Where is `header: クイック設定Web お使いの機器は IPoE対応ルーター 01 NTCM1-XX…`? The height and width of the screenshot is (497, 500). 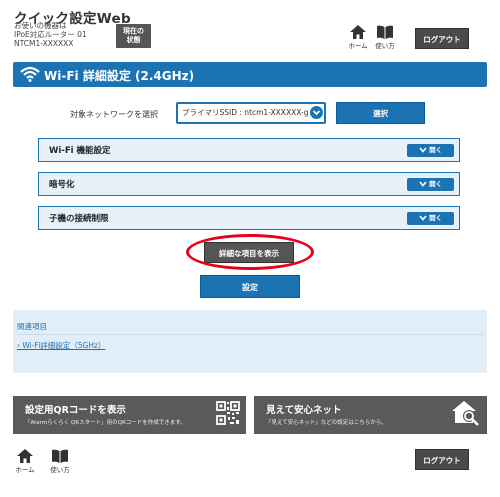 header: クイック設定Web お使いの機器は IPoE対応ルーター 01 NTCM1-XX… is located at coordinates (250, 26).